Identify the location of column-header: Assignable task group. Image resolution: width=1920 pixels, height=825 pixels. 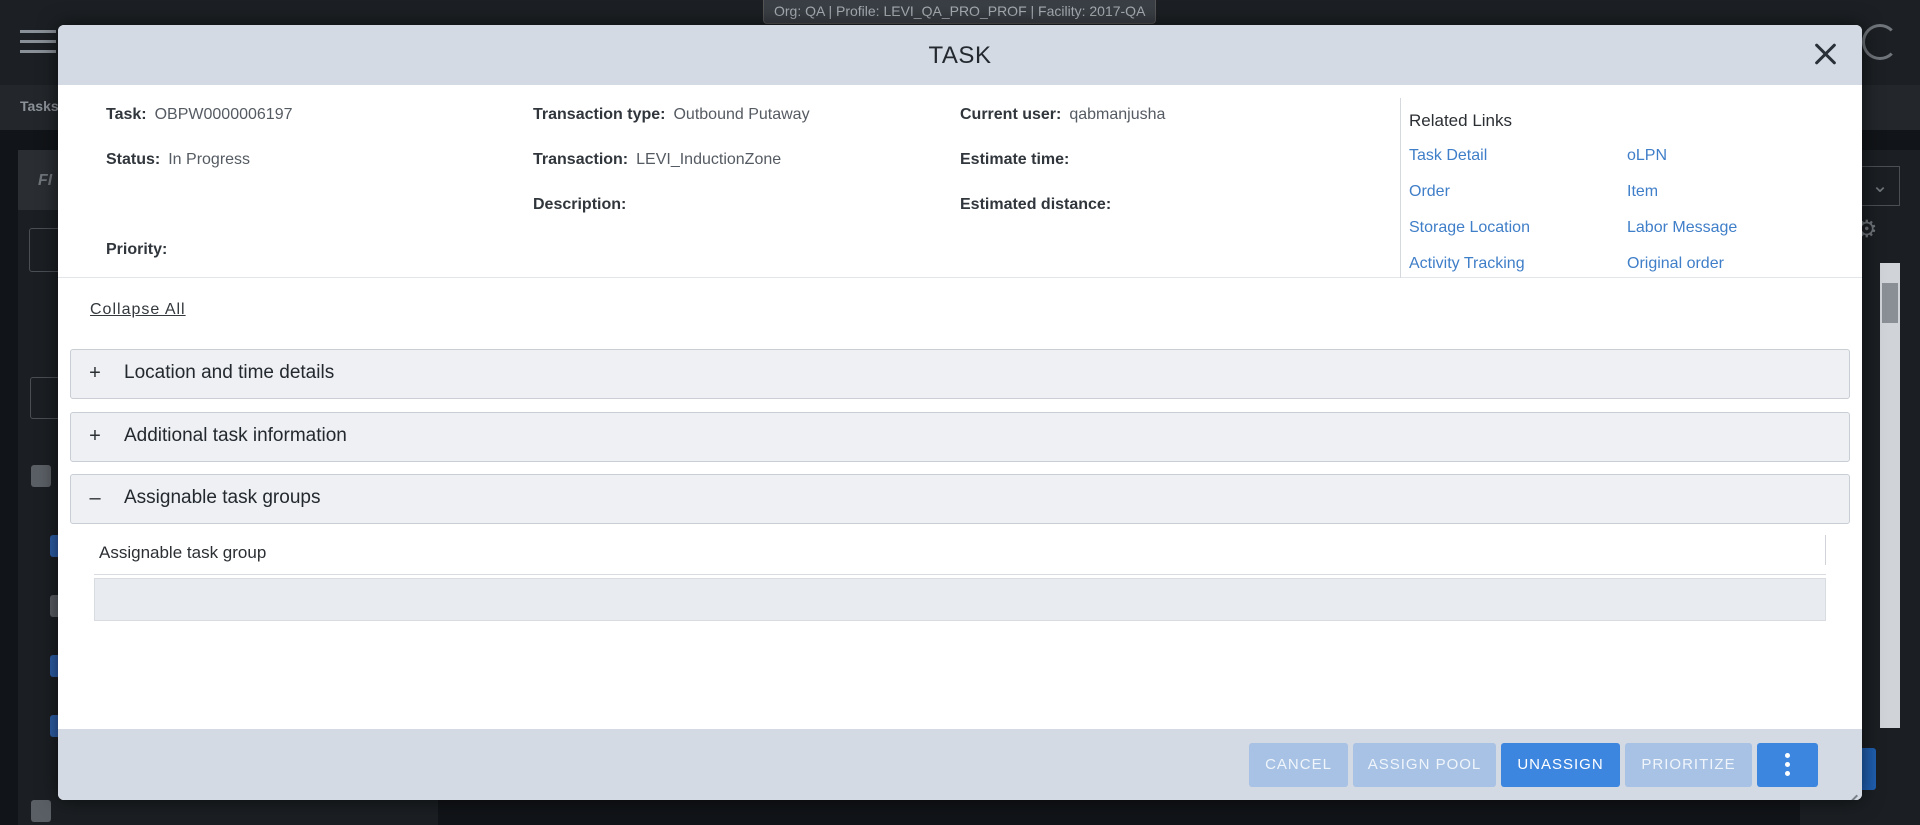
(182, 553).